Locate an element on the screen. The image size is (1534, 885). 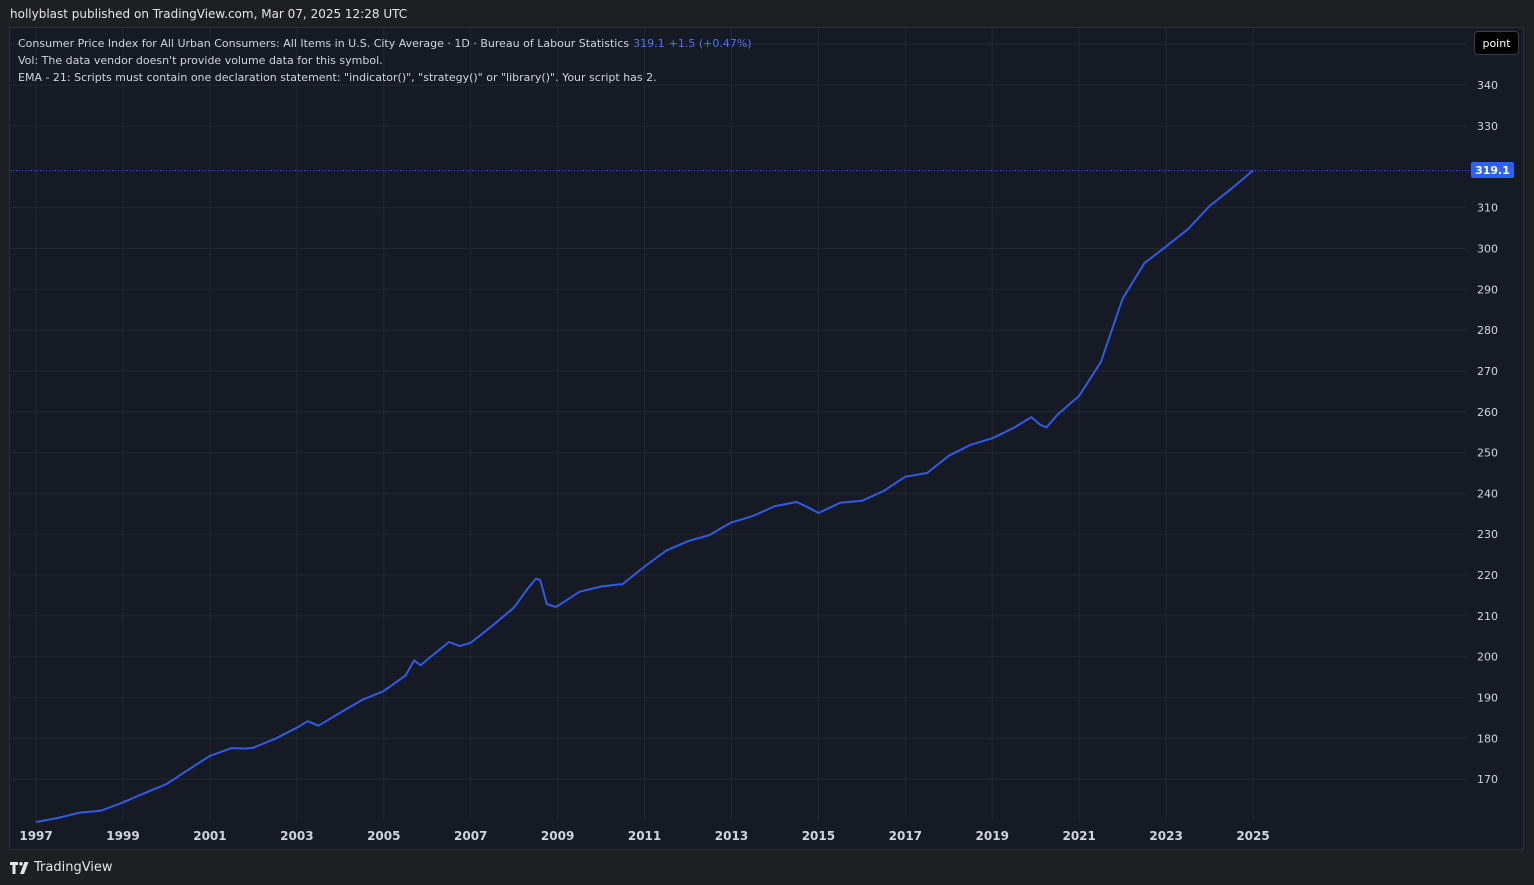
y-tick-label: 180 is located at coordinates (1487, 738).